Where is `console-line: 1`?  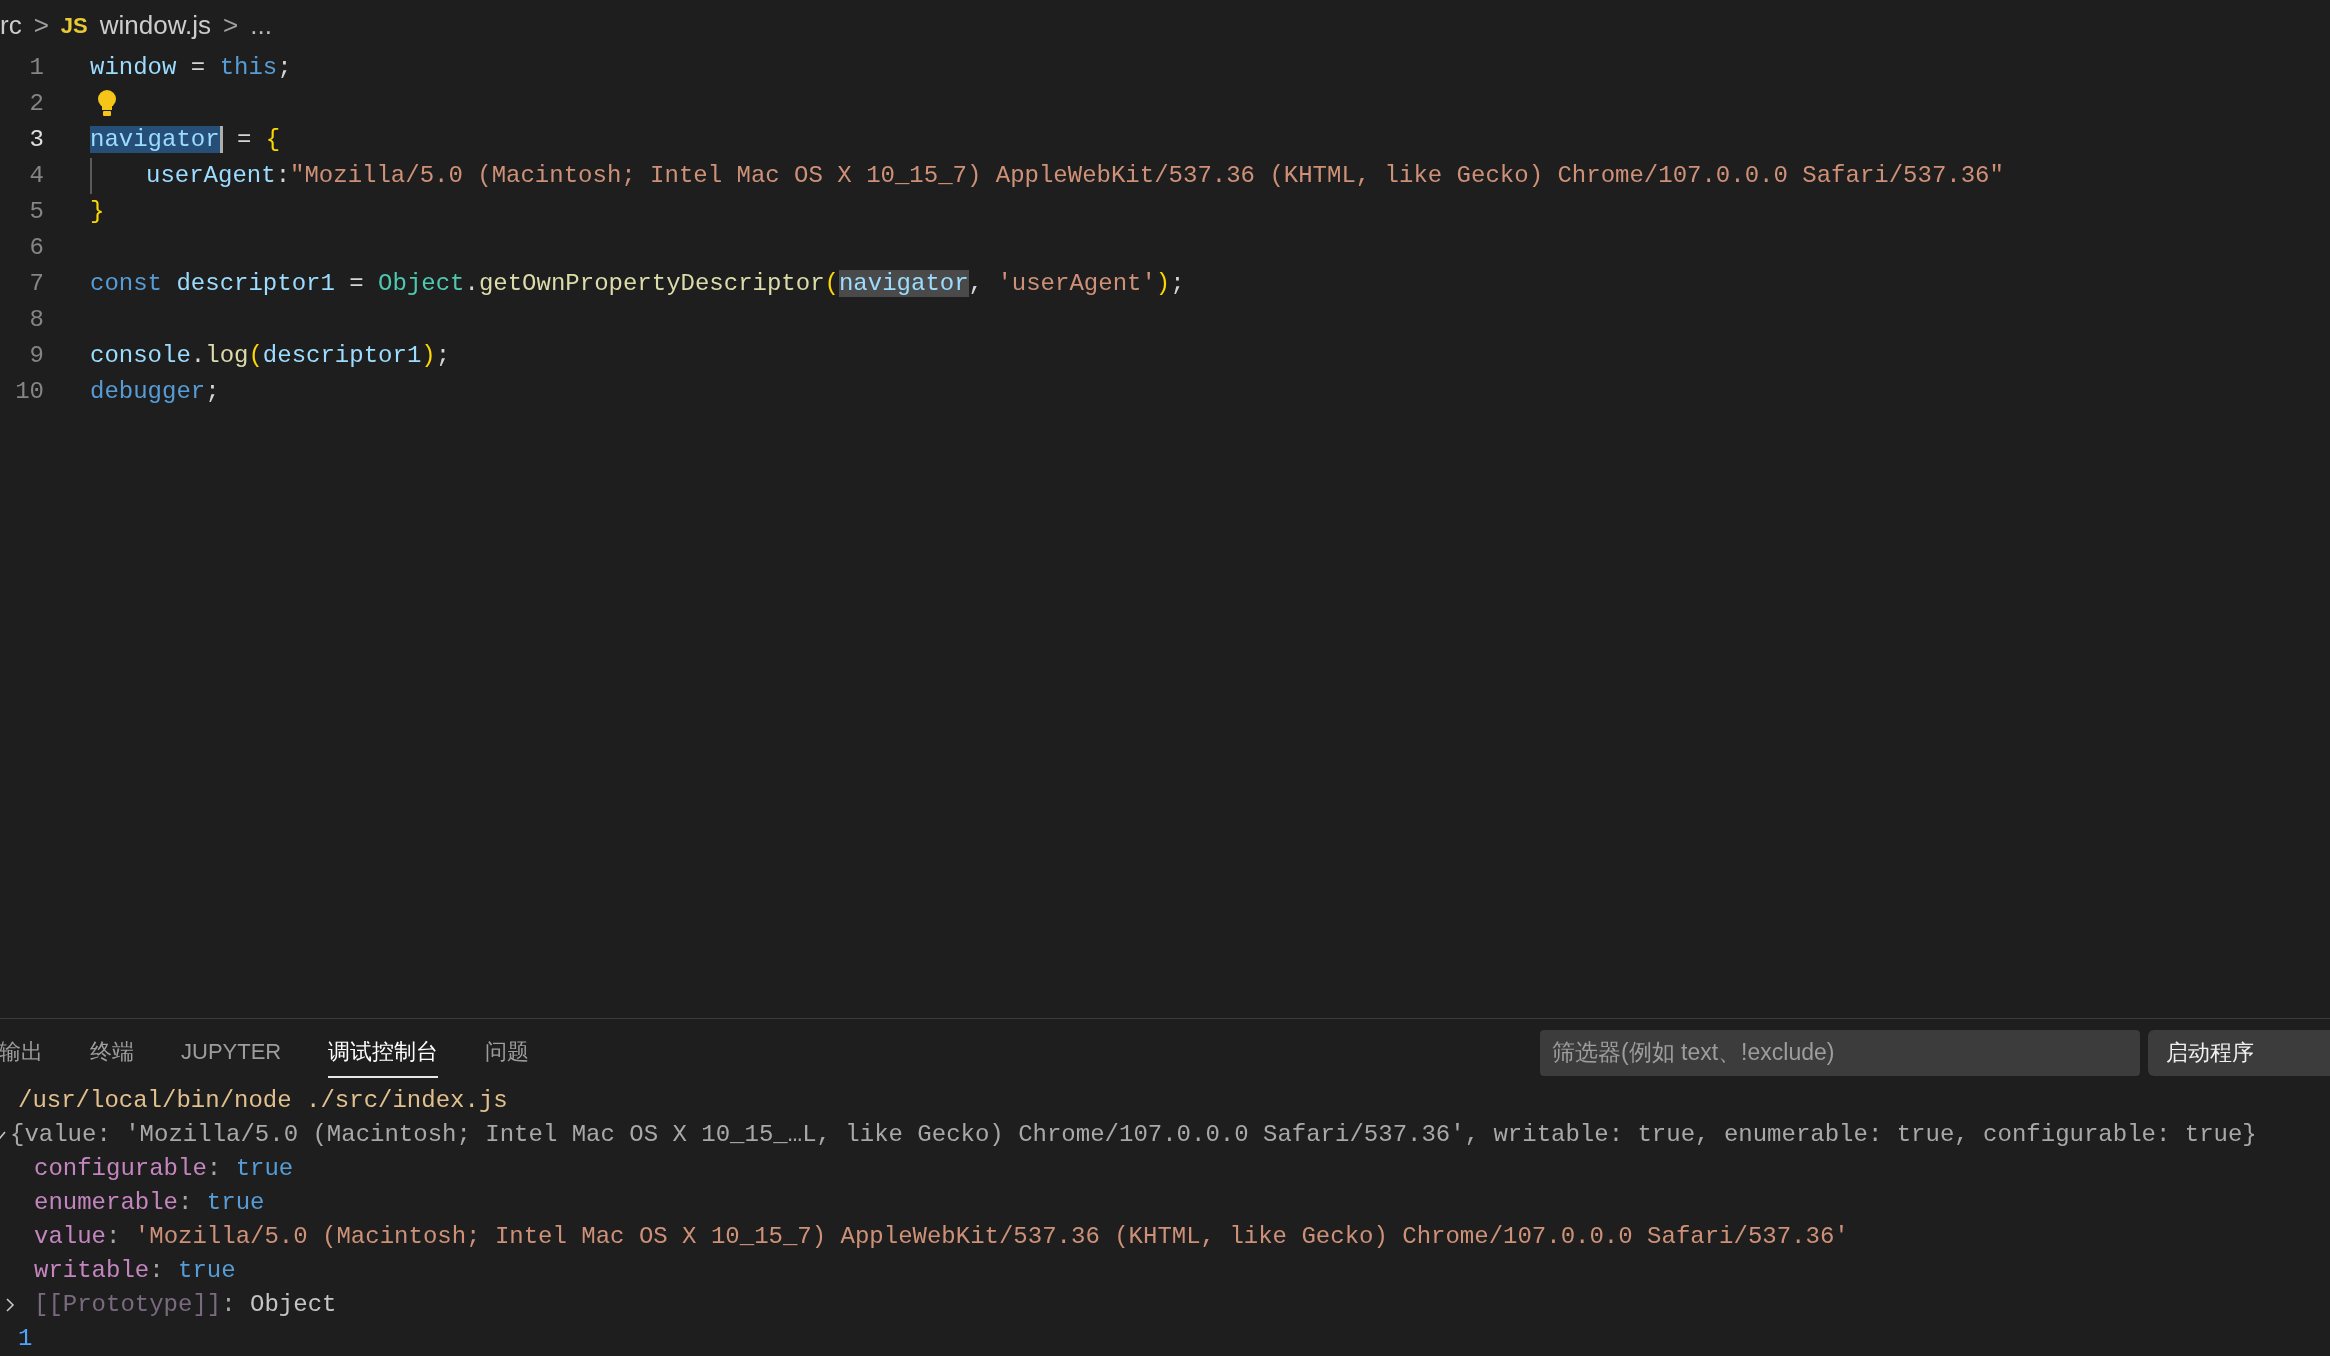
console-line: 1 is located at coordinates (25, 1339).